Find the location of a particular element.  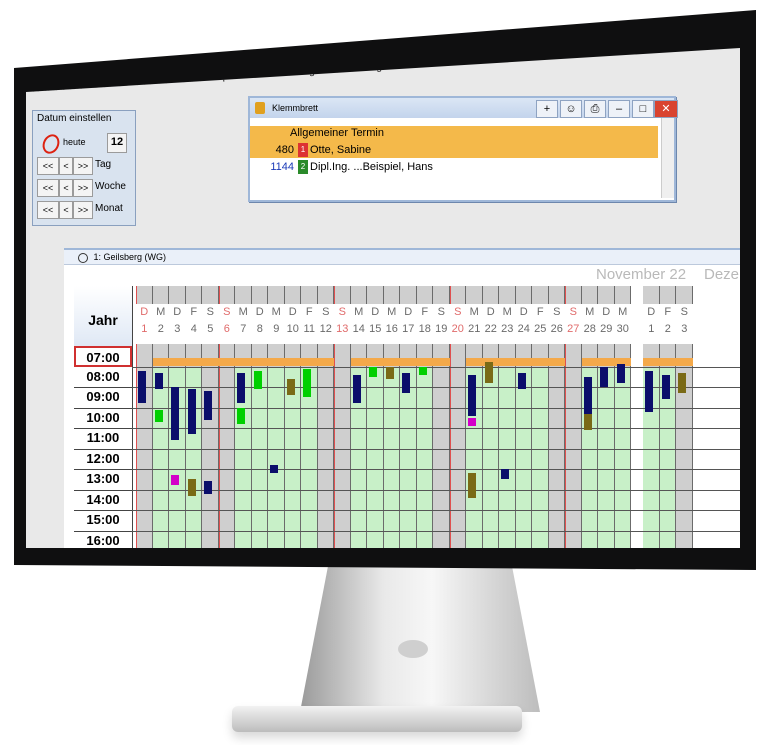

day-back-fast: << is located at coordinates (48, 166).